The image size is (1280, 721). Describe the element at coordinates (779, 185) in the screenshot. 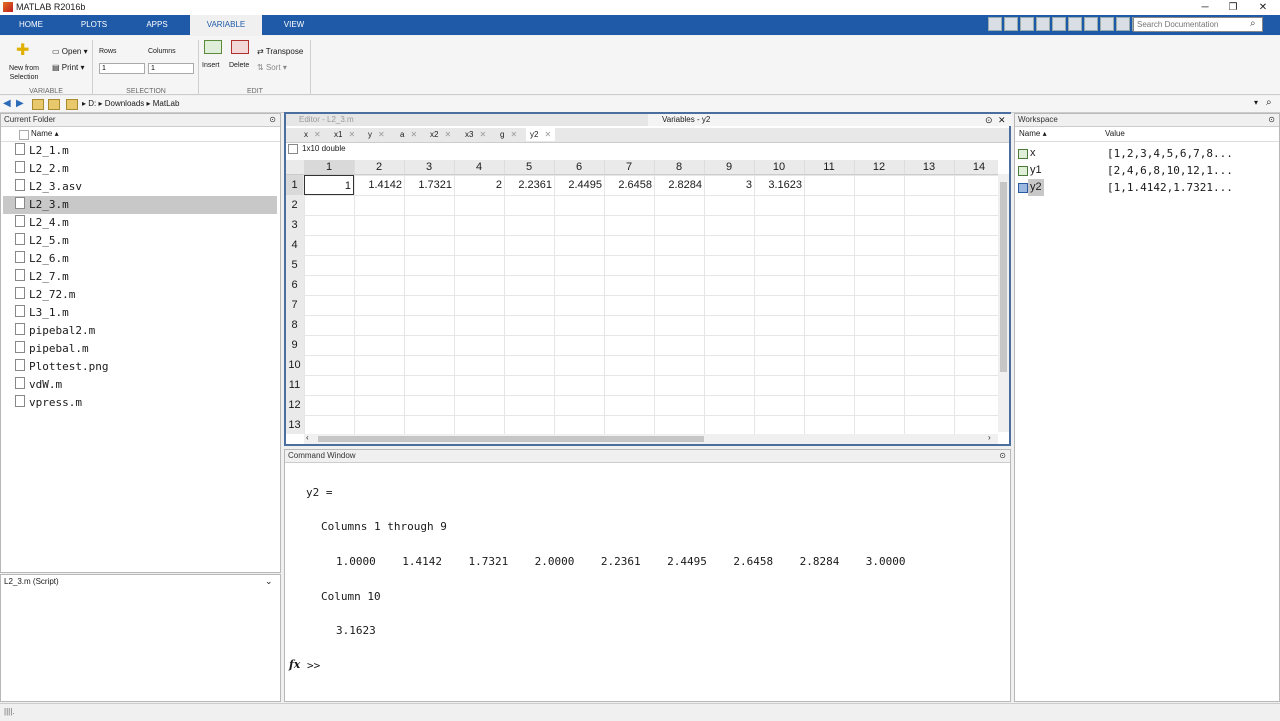

I see `cell-1-10: 3.1623` at that location.